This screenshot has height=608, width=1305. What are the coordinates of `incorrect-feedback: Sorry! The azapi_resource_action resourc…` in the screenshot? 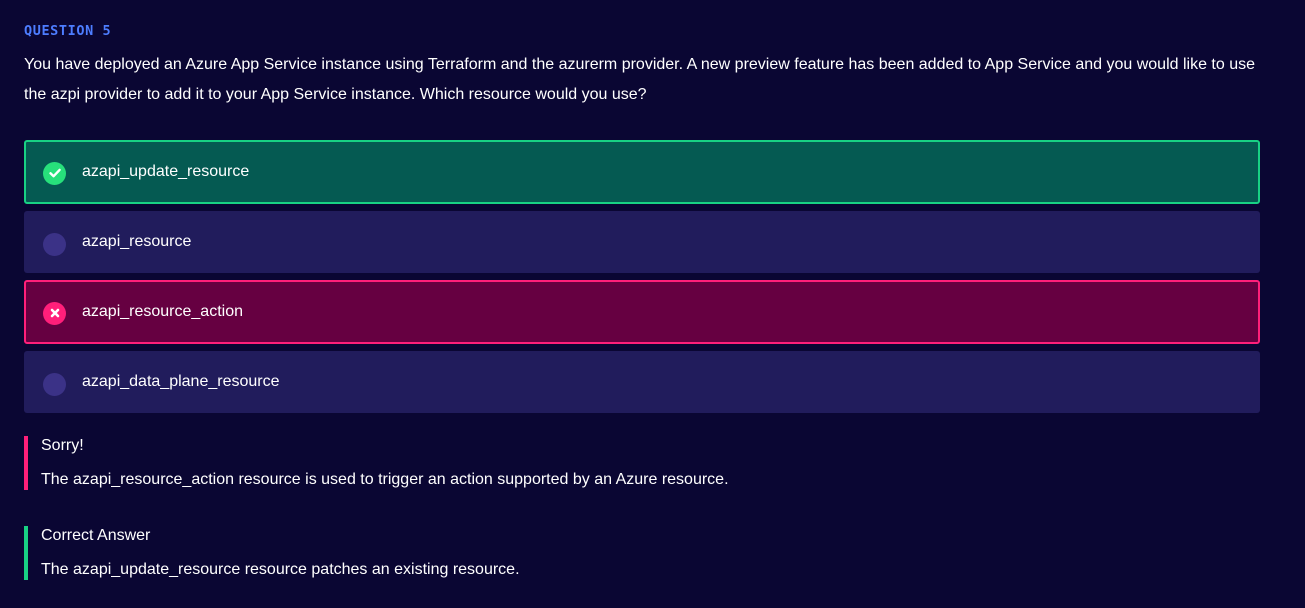 It's located at (644, 463).